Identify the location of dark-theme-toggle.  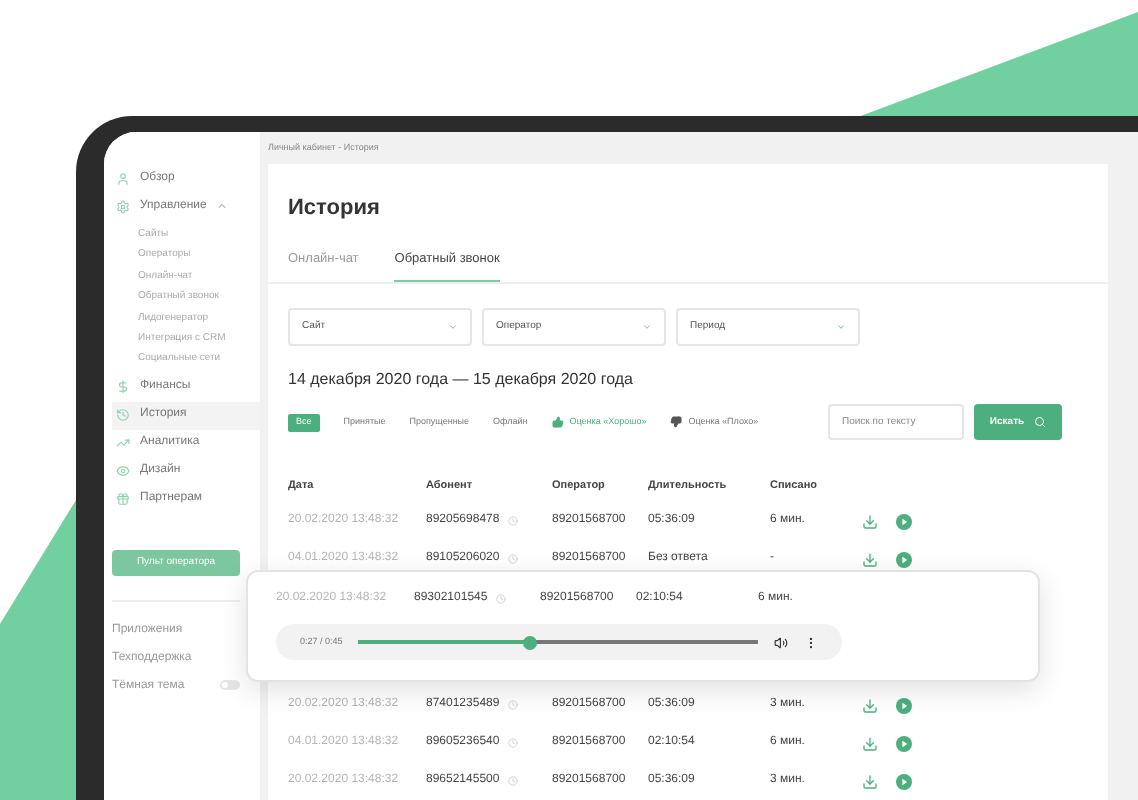
(230, 685).